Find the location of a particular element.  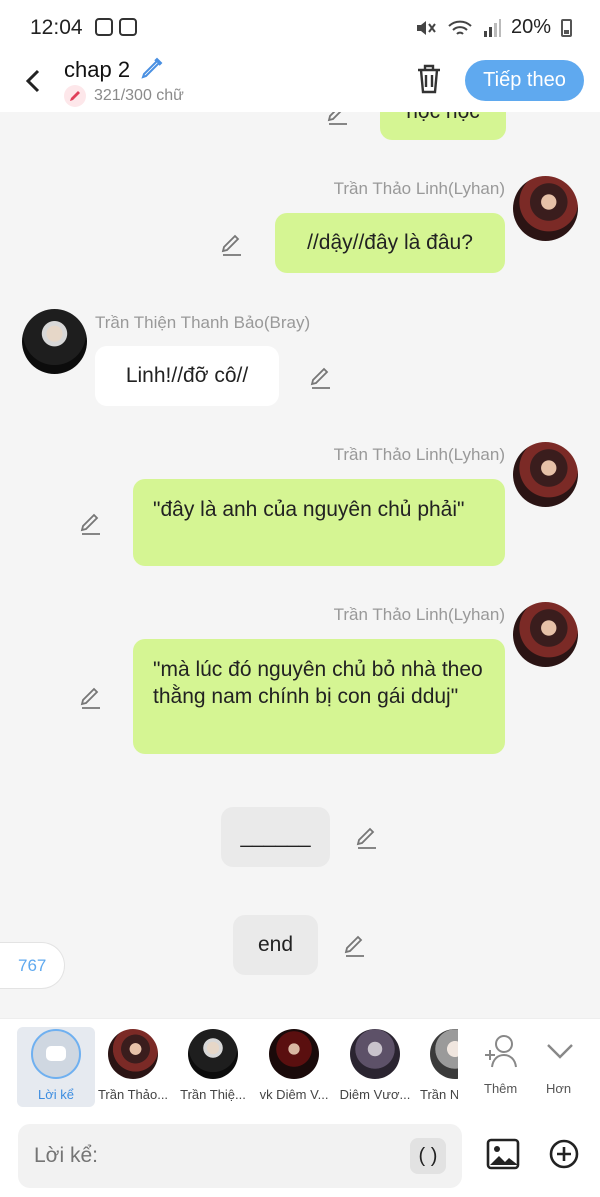

parenthesis-button: ( ) is located at coordinates (428, 1156).